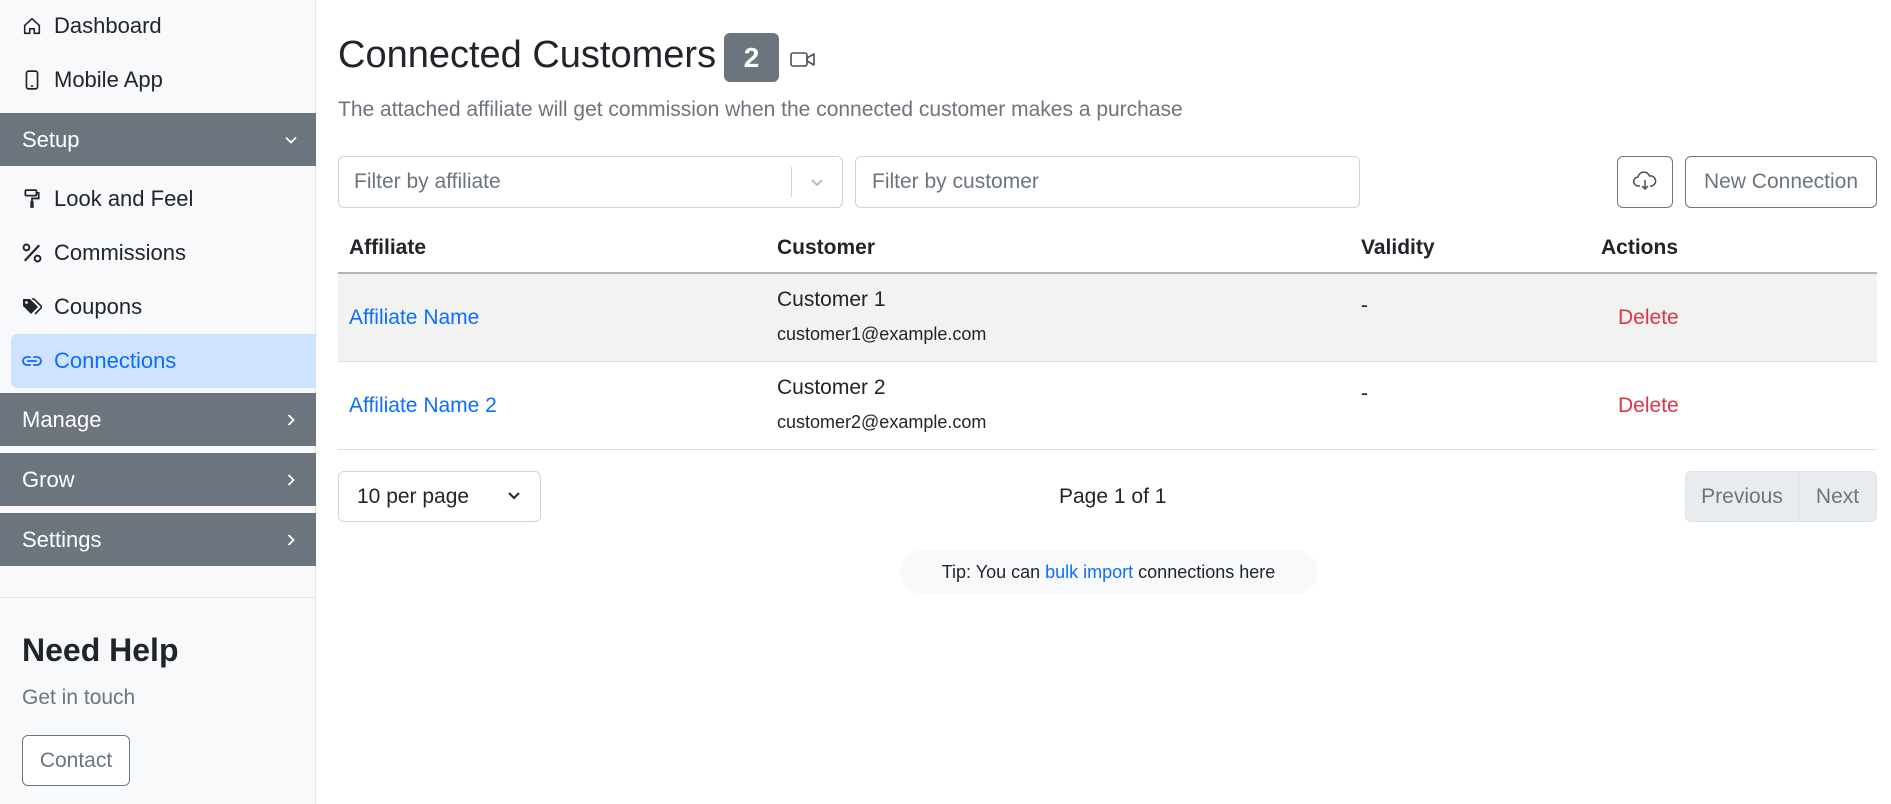  I want to click on bulk-import-link: bulk import, so click(1089, 572).